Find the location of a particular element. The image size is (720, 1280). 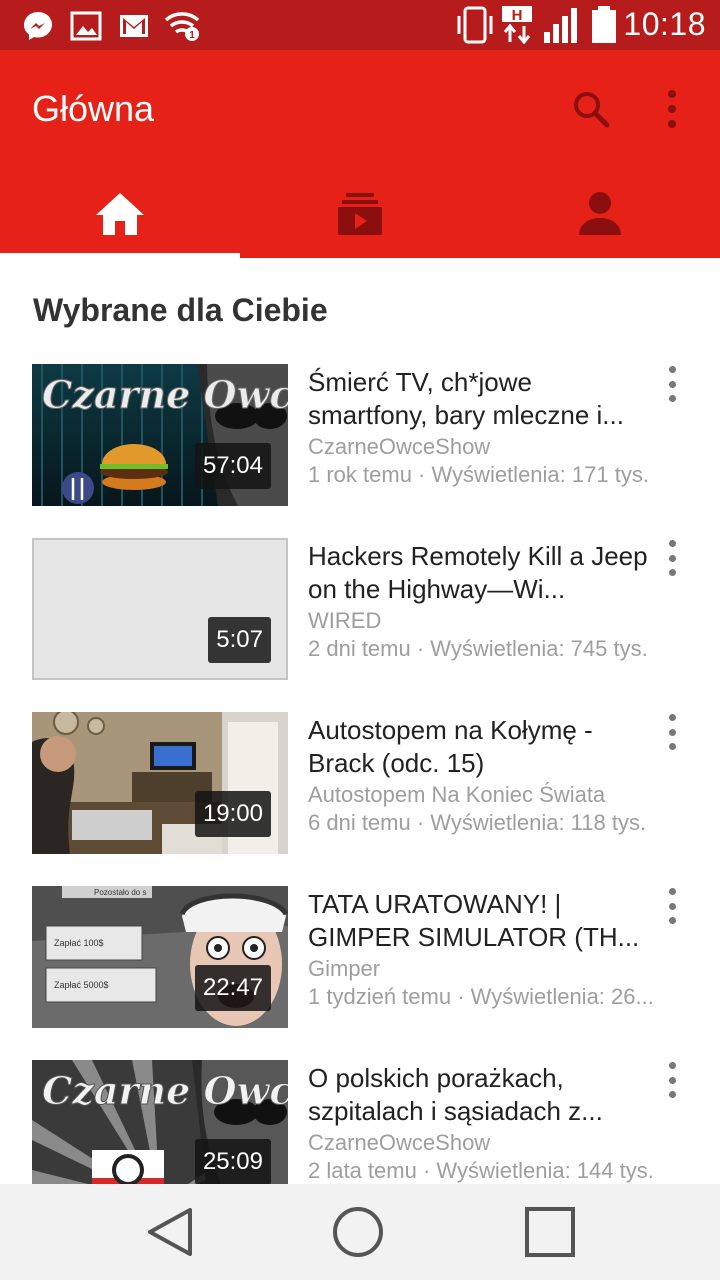

video-meta: 2 lata temu · Wyświetlenia: 144 tys. is located at coordinates (481, 1170).